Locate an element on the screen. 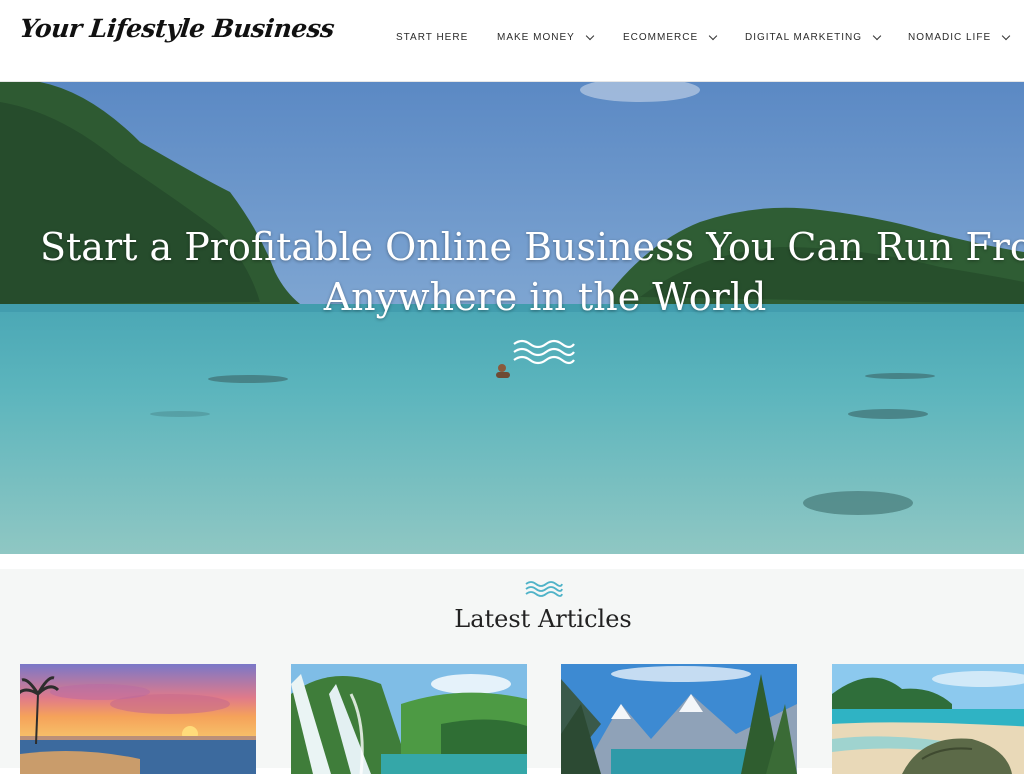 The width and height of the screenshot is (1024, 774). nav-item-digital-marketing: DIGITAL MARKETING is located at coordinates (813, 37).